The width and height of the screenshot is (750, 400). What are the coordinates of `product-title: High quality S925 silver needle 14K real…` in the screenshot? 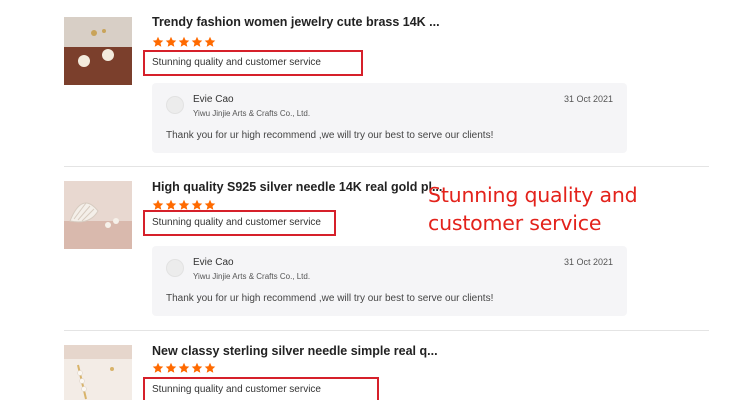 It's located at (297, 187).